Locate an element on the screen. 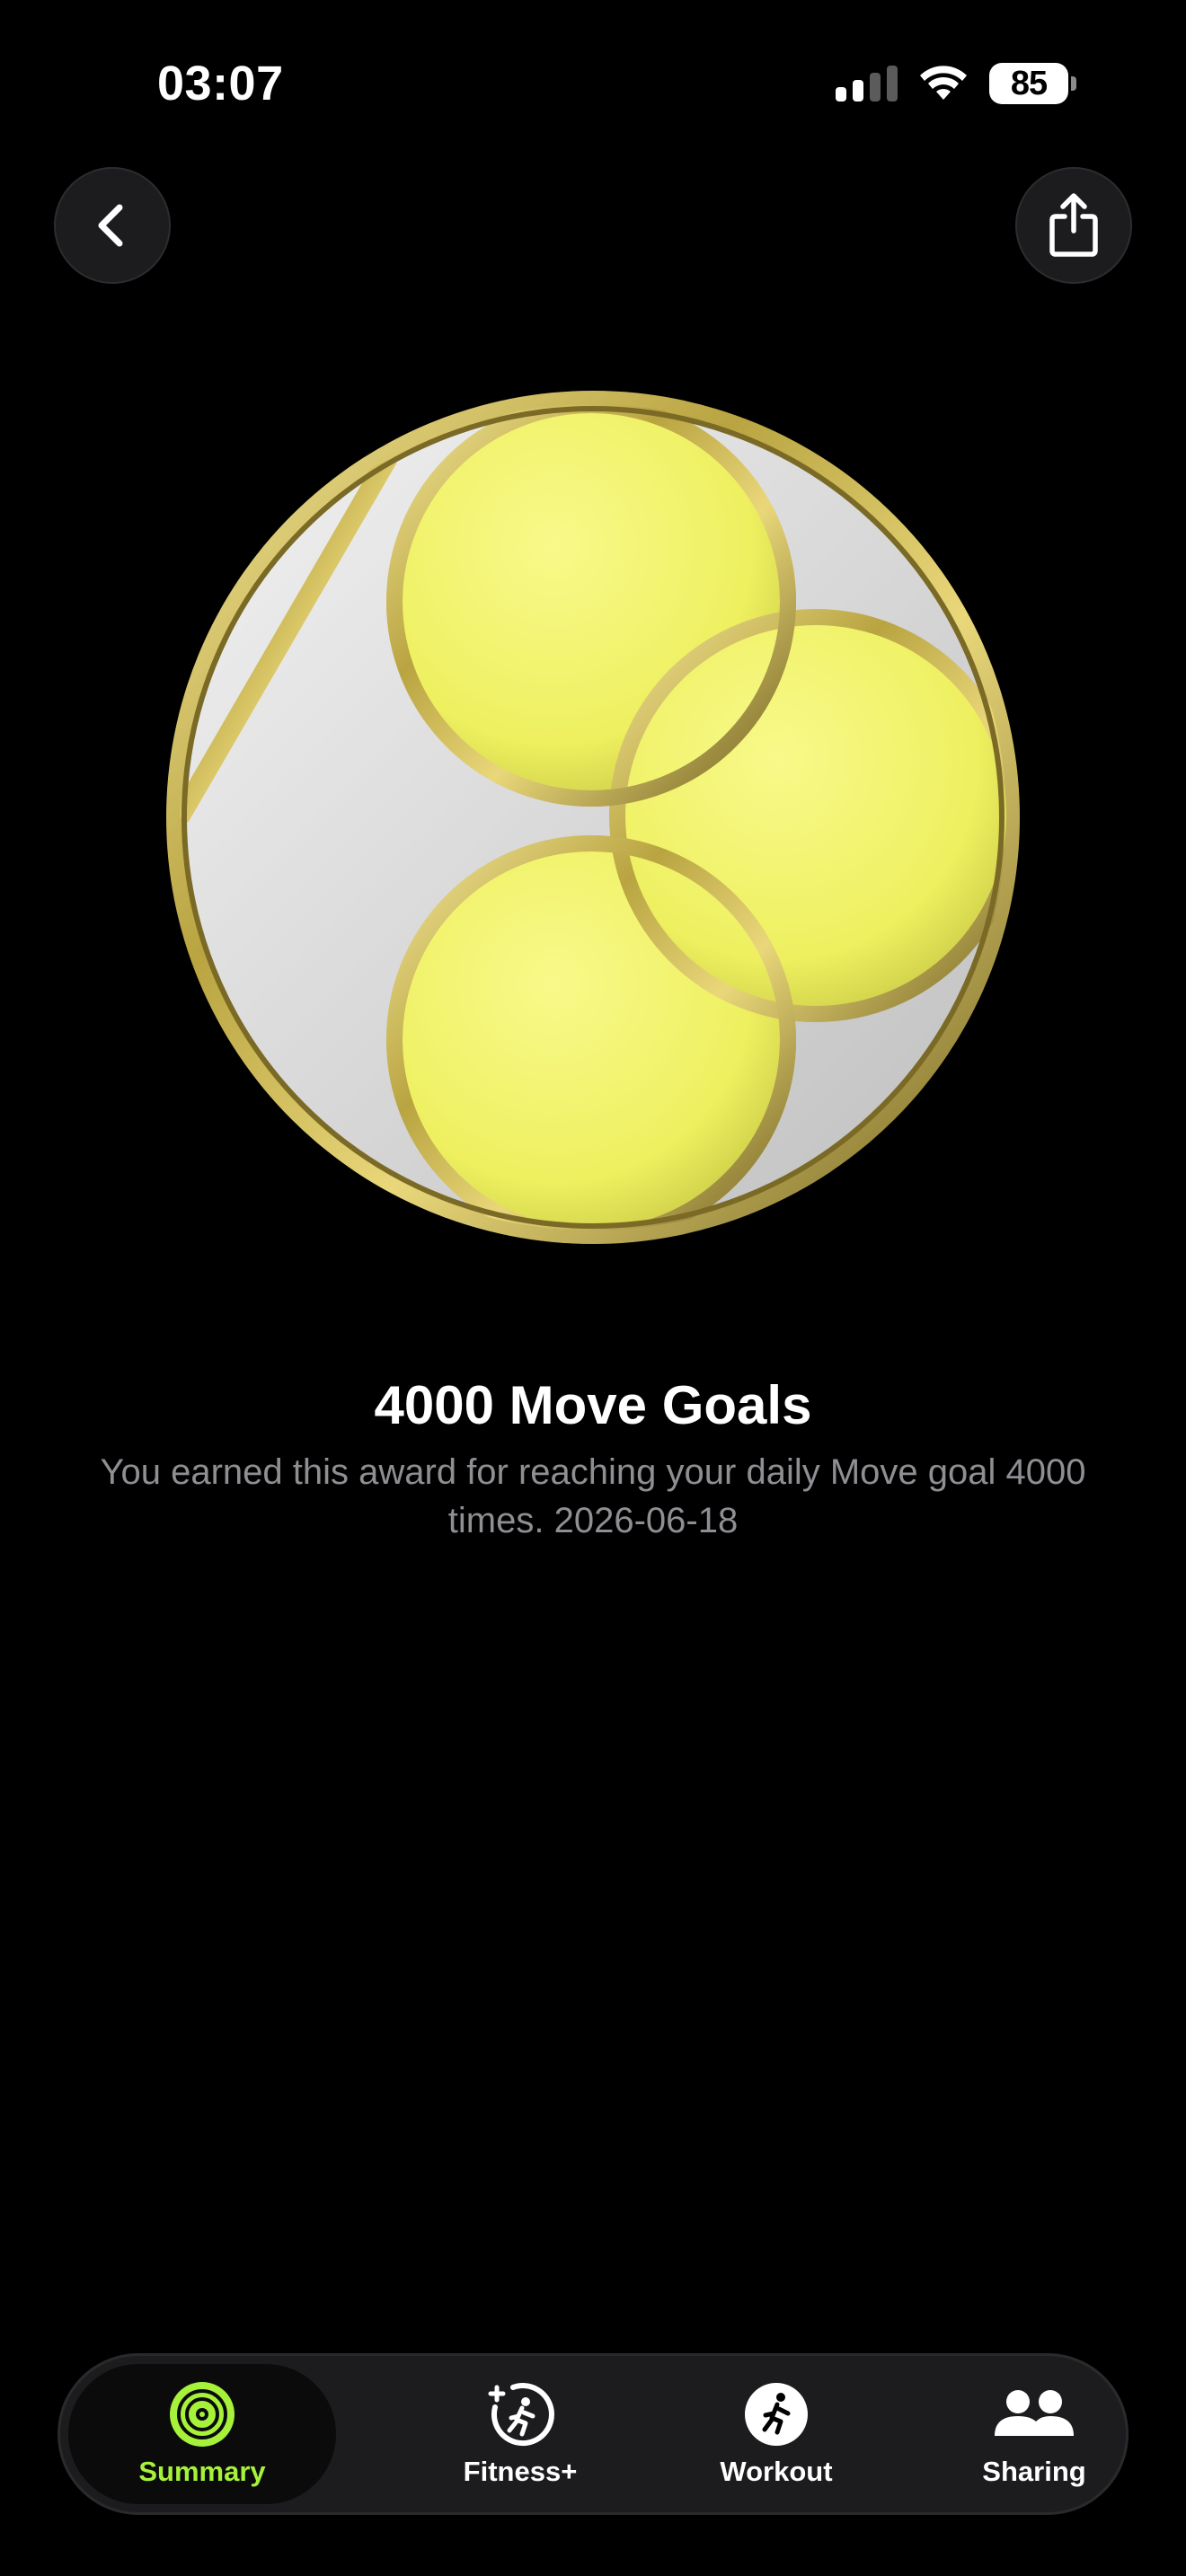 The width and height of the screenshot is (1186, 2576). status-icons: 85 is located at coordinates (956, 83).